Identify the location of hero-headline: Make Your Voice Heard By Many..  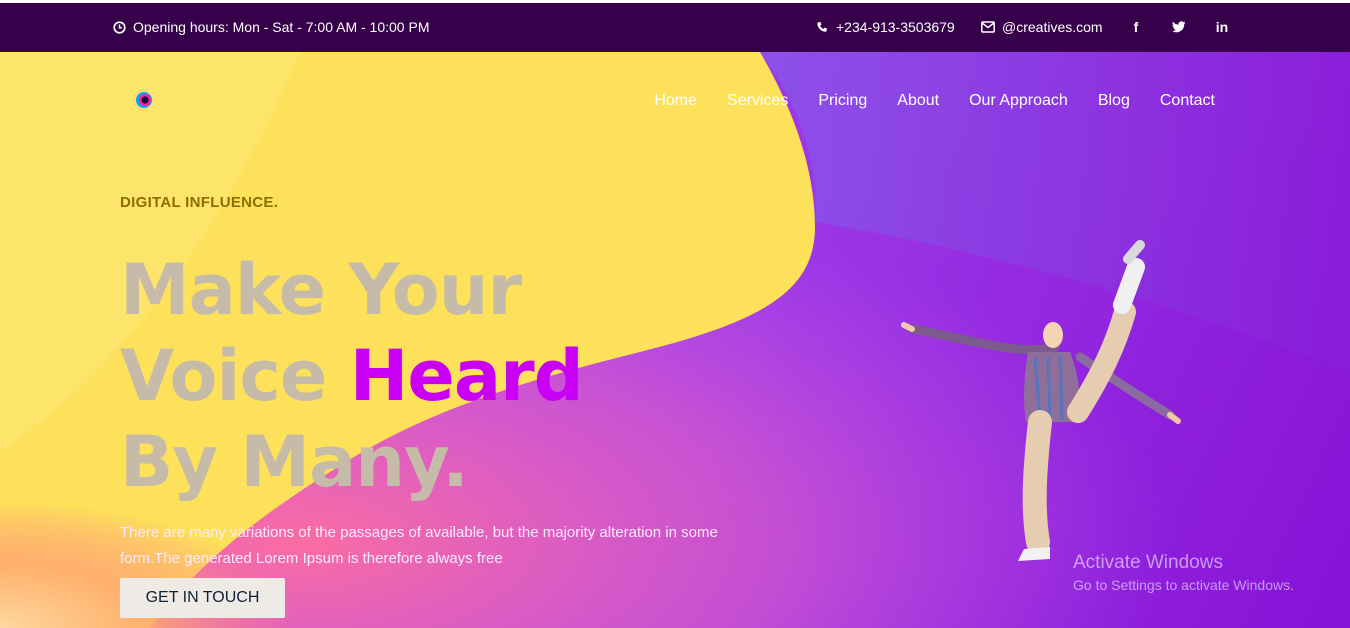
(352, 376).